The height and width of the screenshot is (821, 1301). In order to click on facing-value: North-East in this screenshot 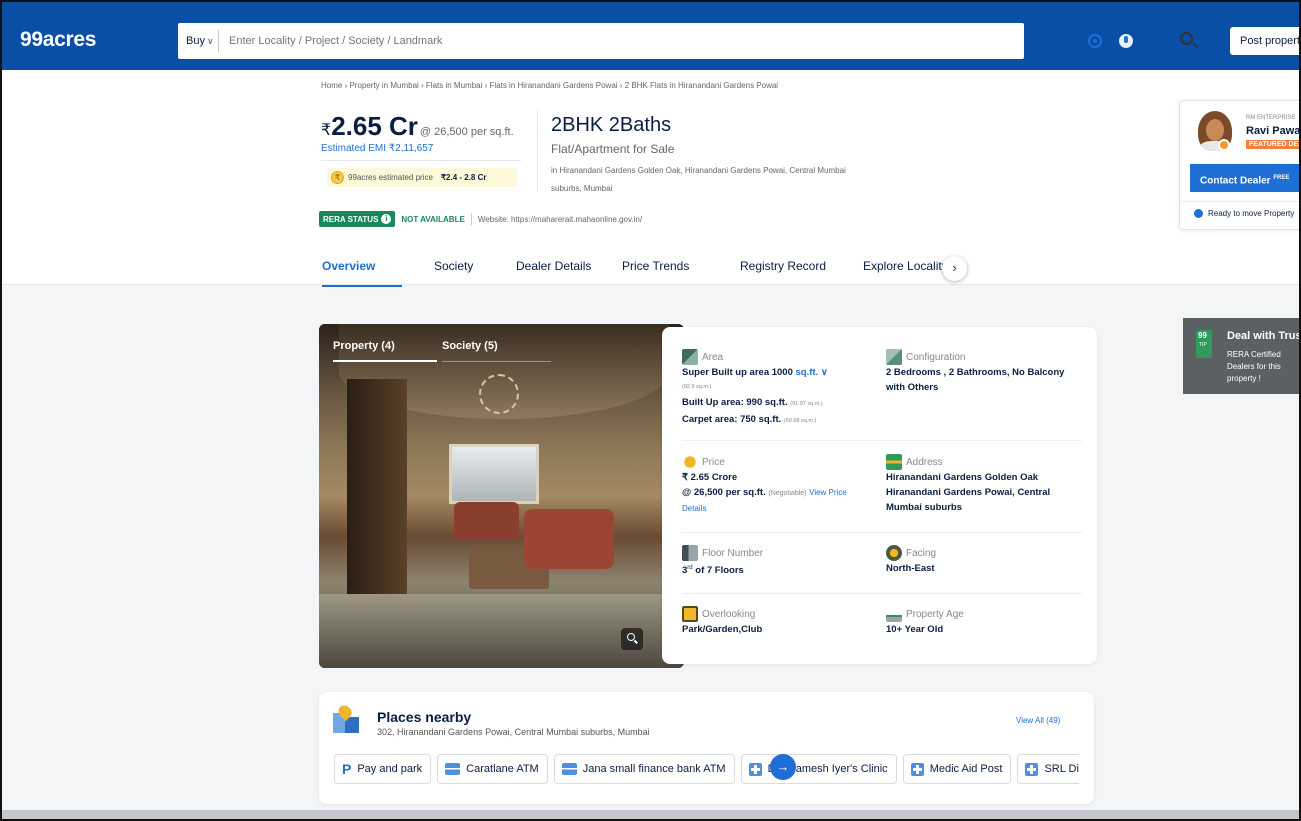, I will do `click(910, 568)`.